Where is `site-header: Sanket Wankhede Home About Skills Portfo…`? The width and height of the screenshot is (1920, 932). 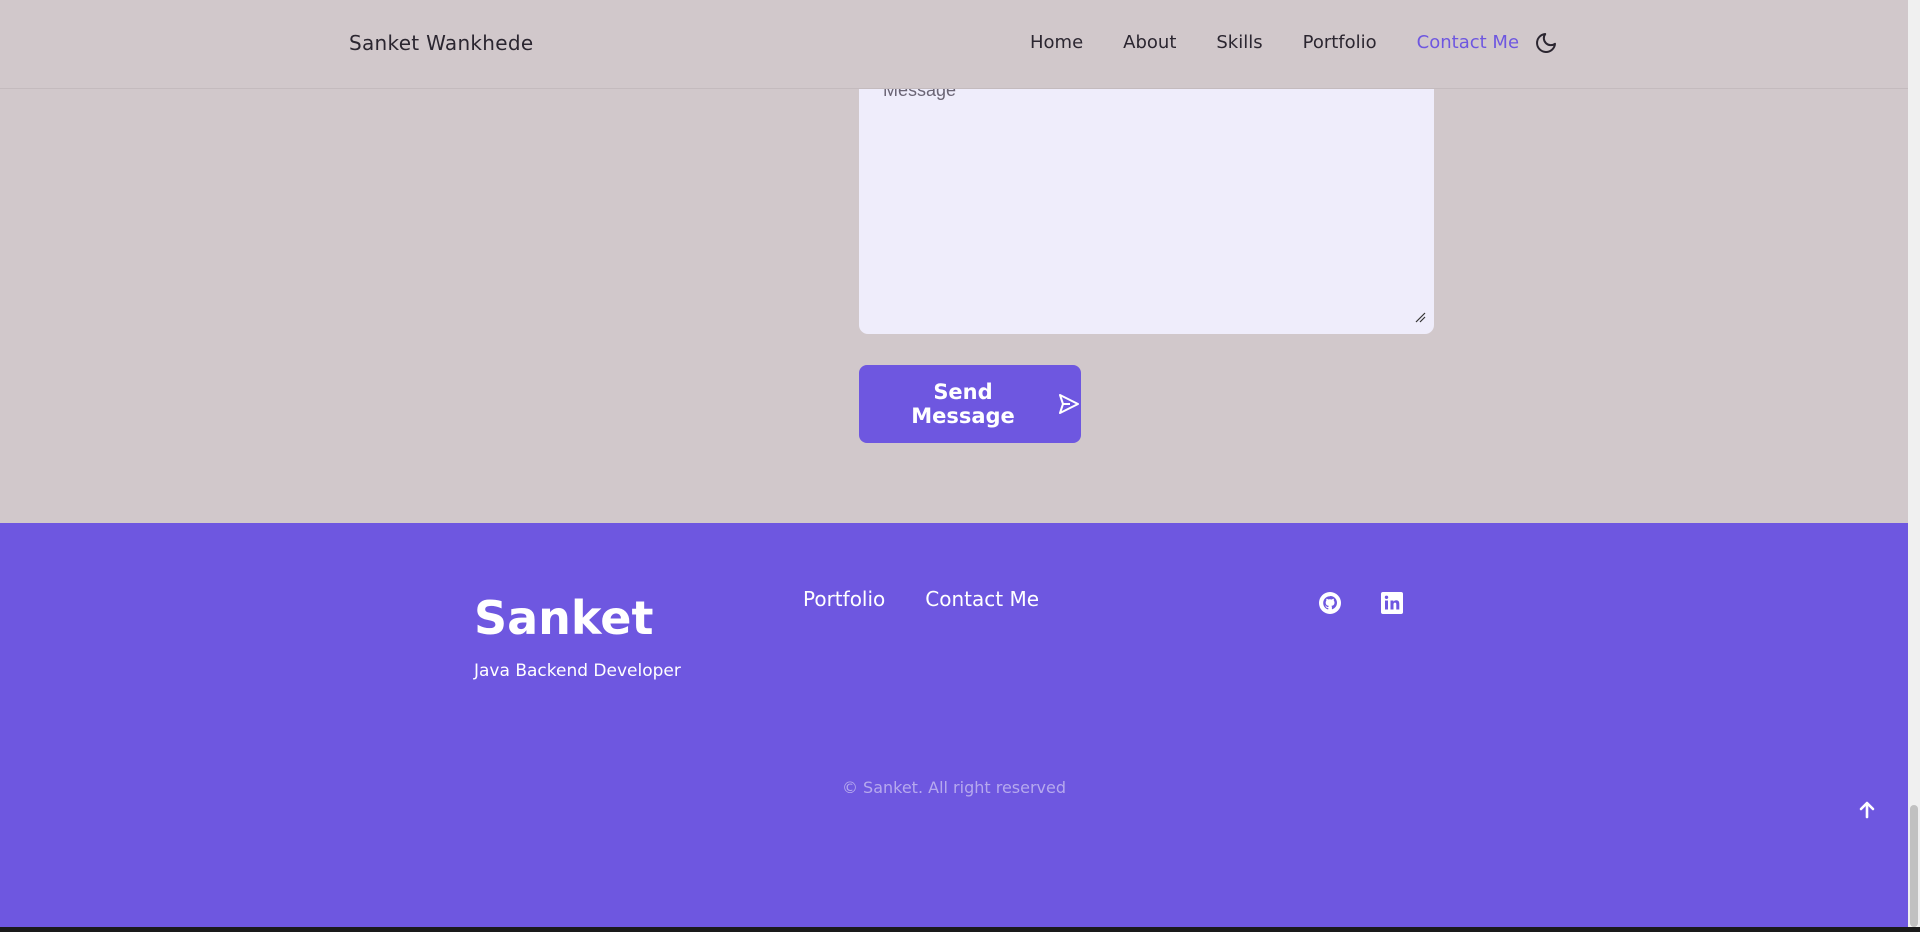
site-header: Sanket Wankhede Home About Skills Portfo… is located at coordinates (954, 44).